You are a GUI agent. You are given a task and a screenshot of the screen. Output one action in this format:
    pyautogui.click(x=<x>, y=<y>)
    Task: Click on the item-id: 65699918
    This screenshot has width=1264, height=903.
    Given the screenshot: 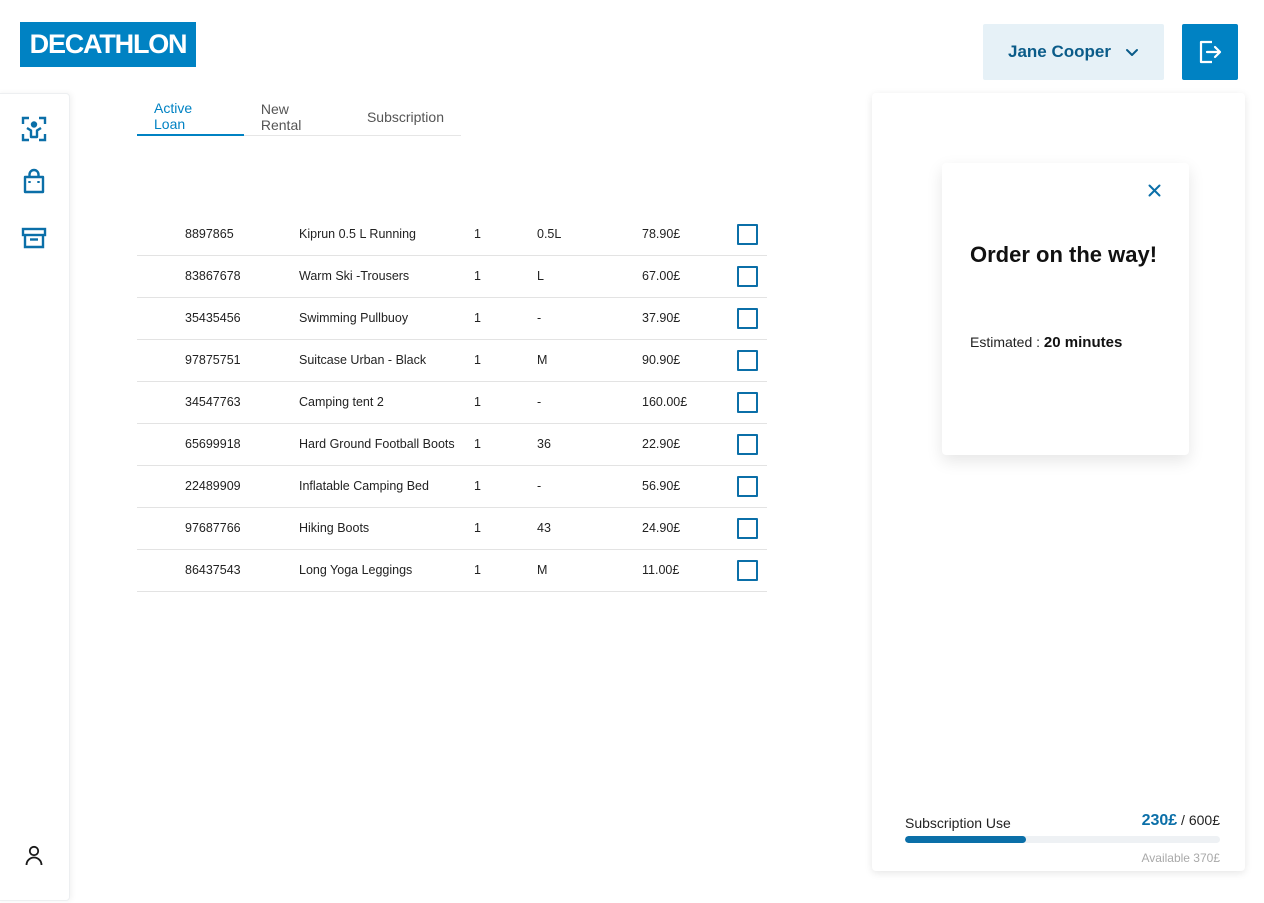 What is the action you would take?
    pyautogui.click(x=213, y=444)
    